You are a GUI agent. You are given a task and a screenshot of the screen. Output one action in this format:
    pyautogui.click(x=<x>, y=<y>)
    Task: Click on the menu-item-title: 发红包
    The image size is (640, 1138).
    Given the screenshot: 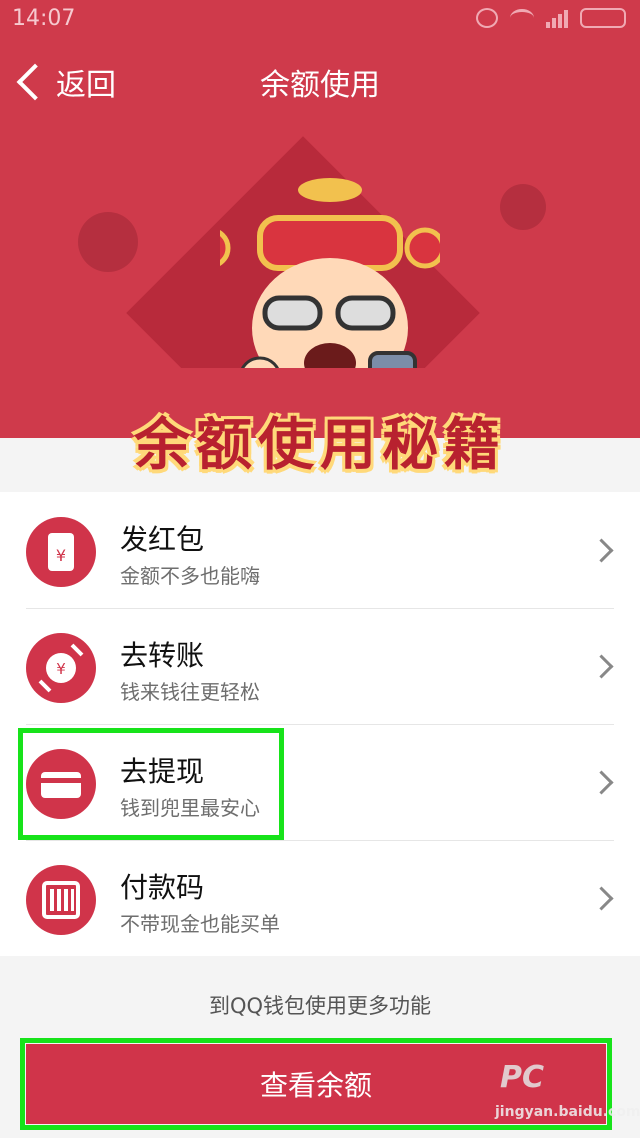 What is the action you would take?
    pyautogui.click(x=162, y=539)
    